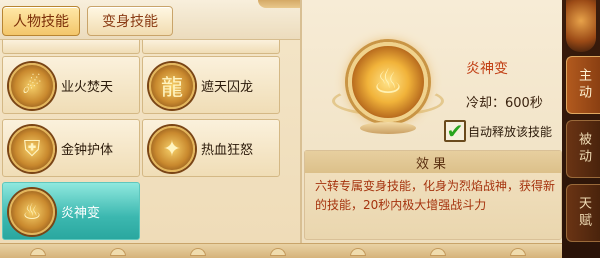 Image resolution: width=600 pixels, height=258 pixels. Describe the element at coordinates (583, 85) in the screenshot. I see `side-tab-active-skills: 主动` at that location.